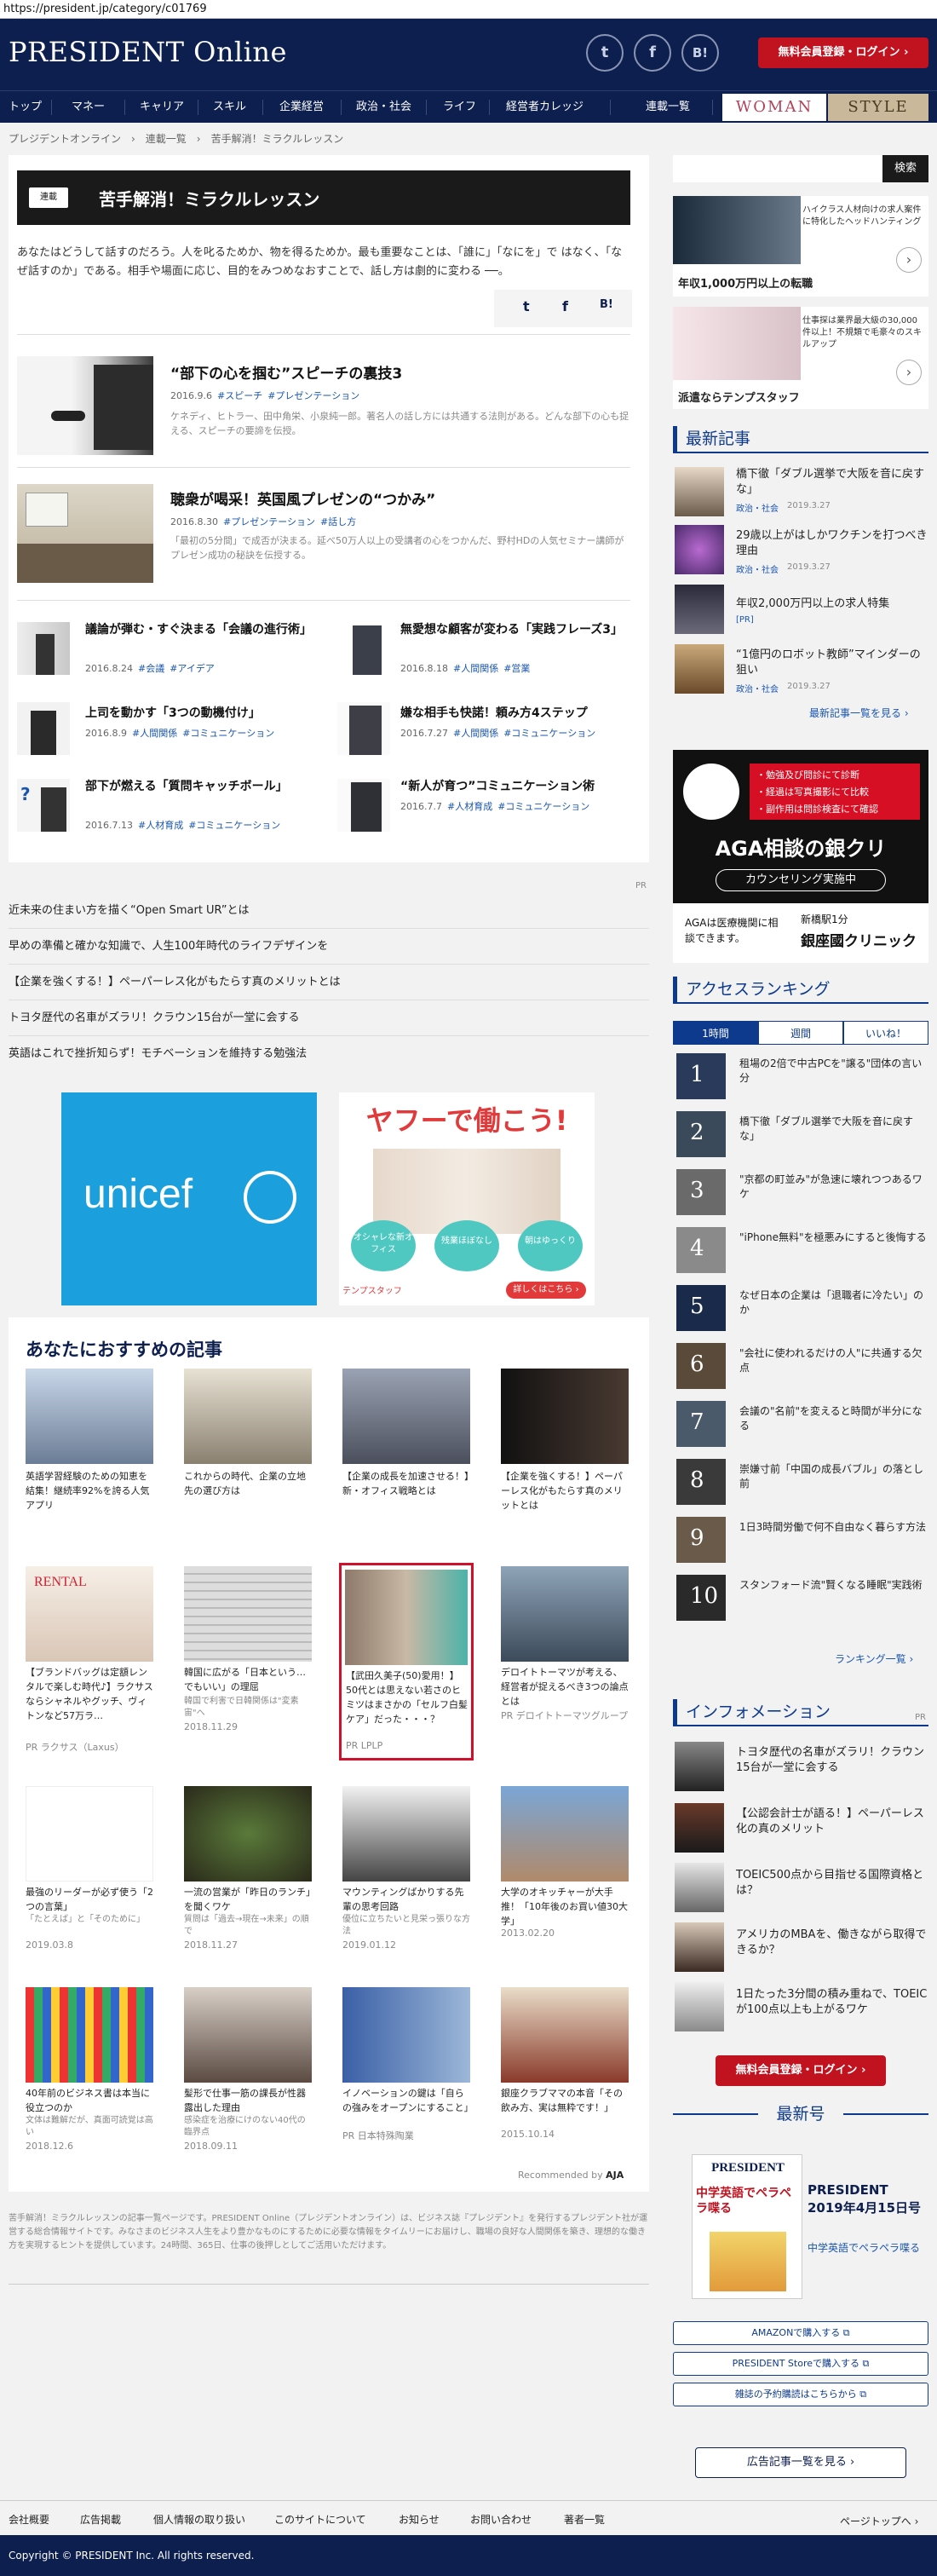 This screenshot has width=937, height=2576. What do you see at coordinates (800, 1599) in the screenshot?
I see `ranking-row: 10 スタンフォード流"賢くなる睡眠"実践術` at bounding box center [800, 1599].